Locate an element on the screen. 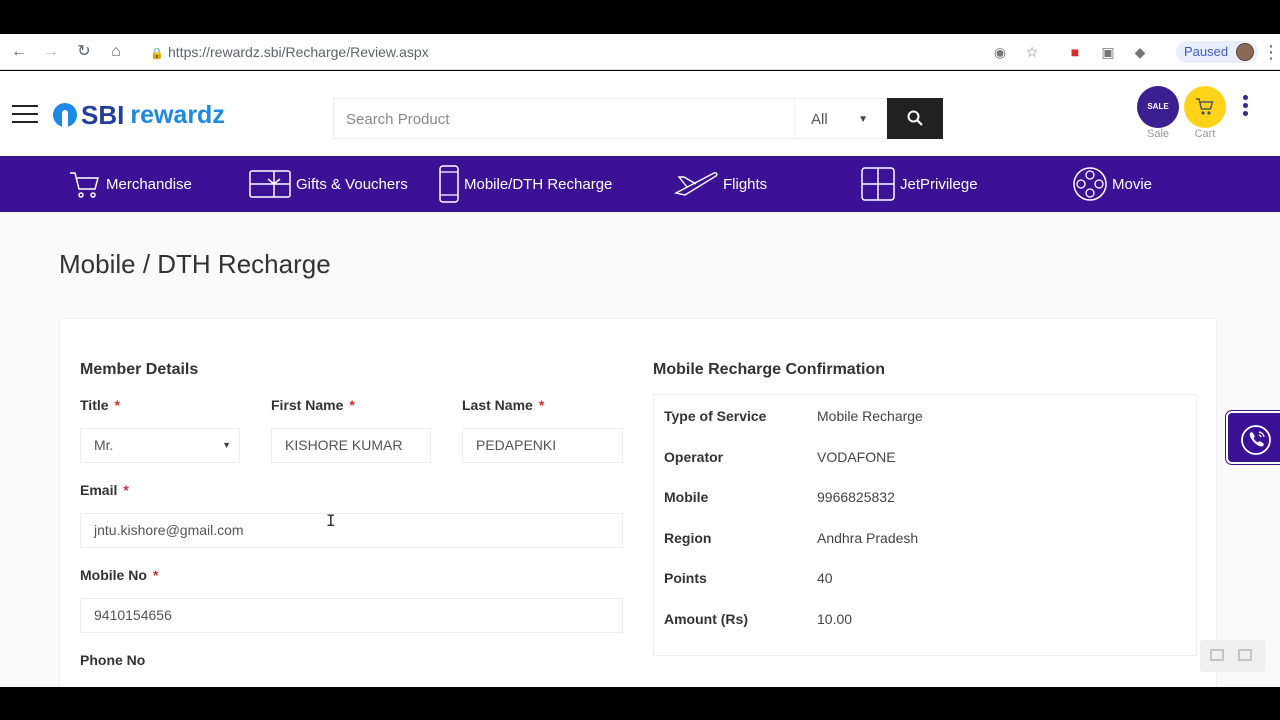 This screenshot has width=1280, height=720. translate-icon: ◉ is located at coordinates (1000, 52).